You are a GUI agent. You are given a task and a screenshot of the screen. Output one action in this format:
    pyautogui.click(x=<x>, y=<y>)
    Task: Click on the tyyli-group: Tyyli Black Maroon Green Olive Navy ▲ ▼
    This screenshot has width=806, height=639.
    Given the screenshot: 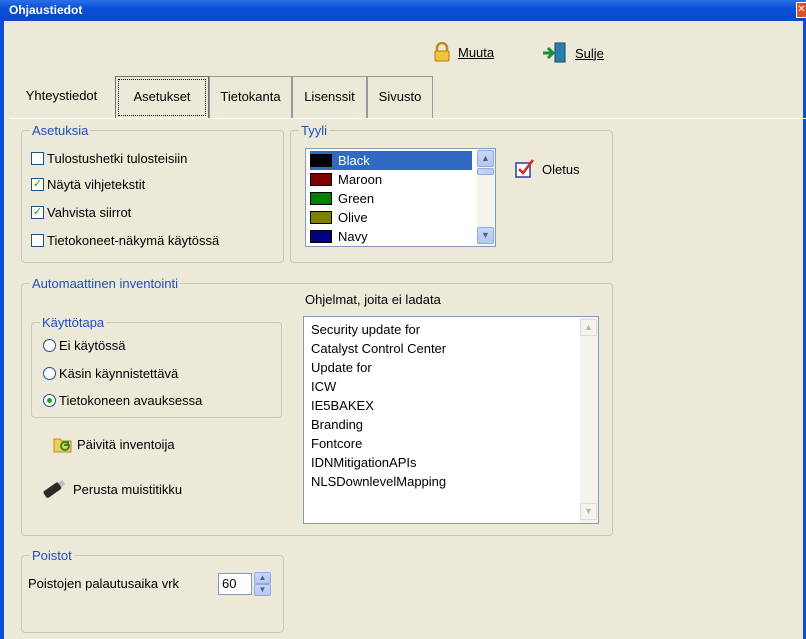 What is the action you would take?
    pyautogui.click(x=451, y=193)
    